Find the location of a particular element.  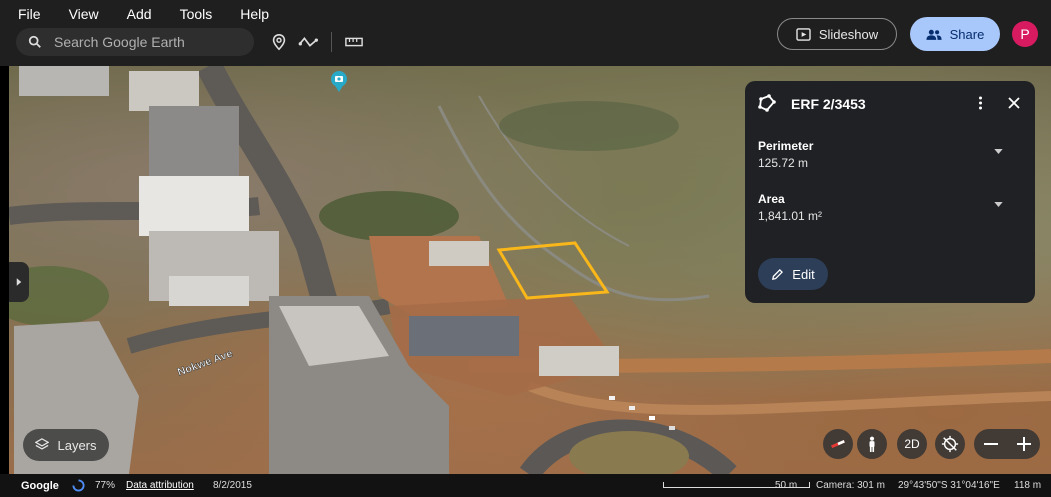

zoom-out-button is located at coordinates (990, 444).